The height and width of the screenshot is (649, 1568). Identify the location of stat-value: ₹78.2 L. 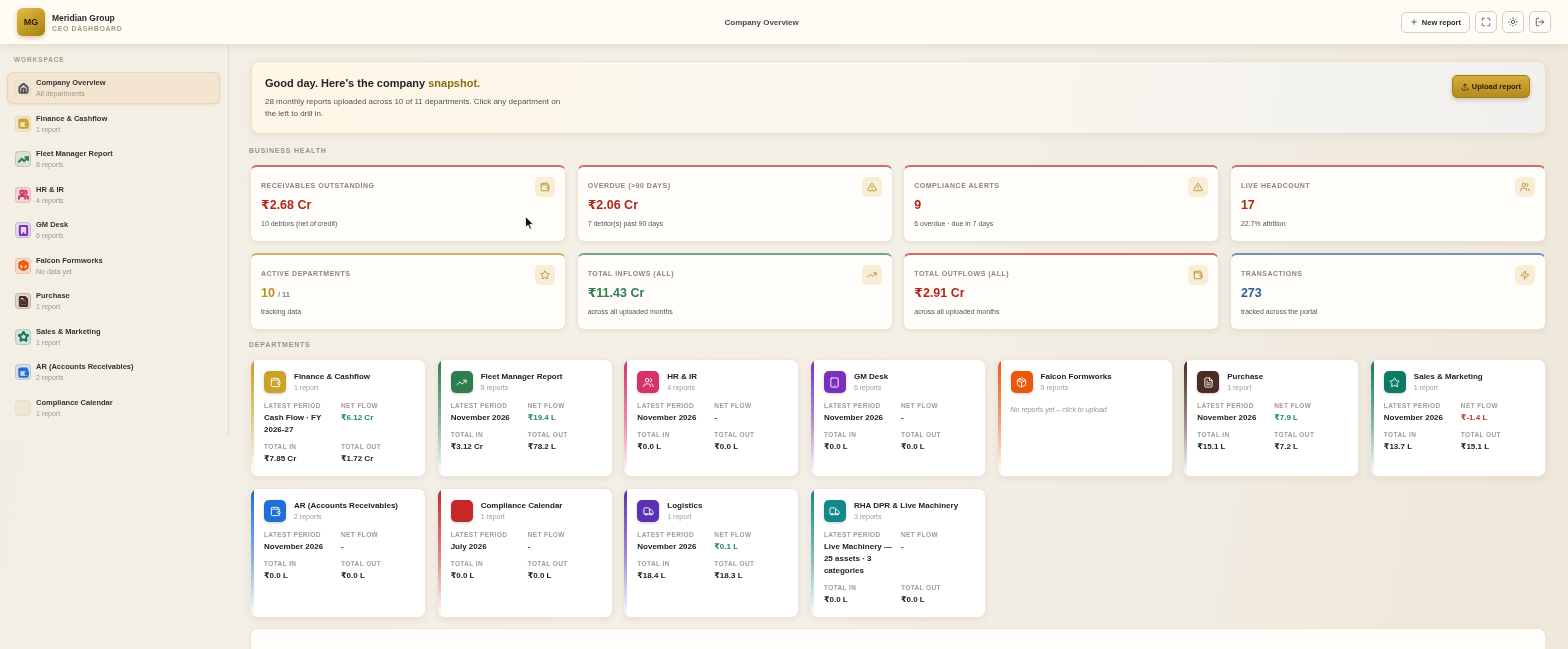
(542, 447).